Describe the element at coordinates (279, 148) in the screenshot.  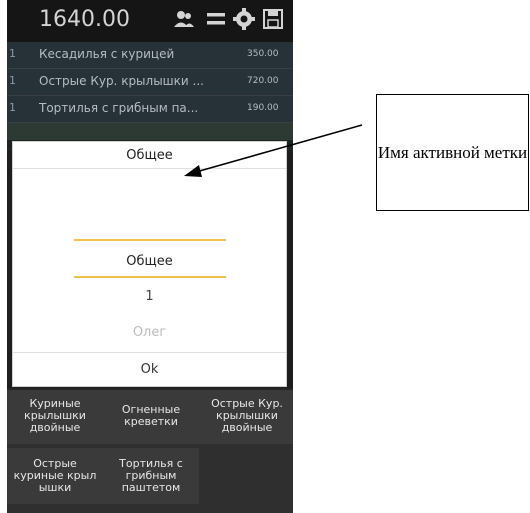
I see `annotation-arrow-line` at that location.